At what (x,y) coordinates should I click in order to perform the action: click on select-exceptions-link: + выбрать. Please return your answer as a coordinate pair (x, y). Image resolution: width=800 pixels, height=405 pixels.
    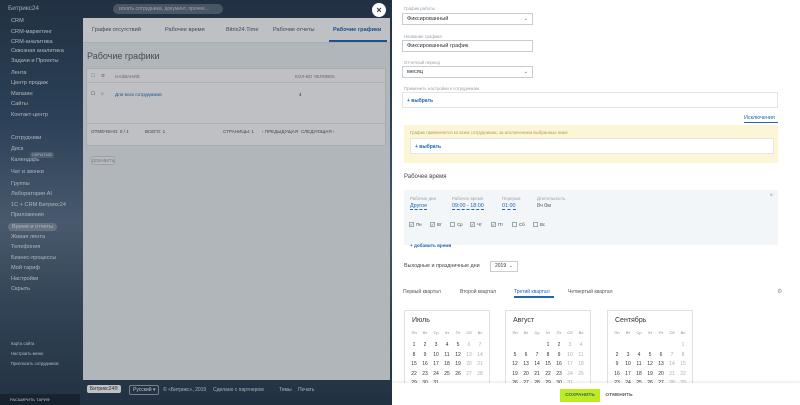
    Looking at the image, I should click on (428, 147).